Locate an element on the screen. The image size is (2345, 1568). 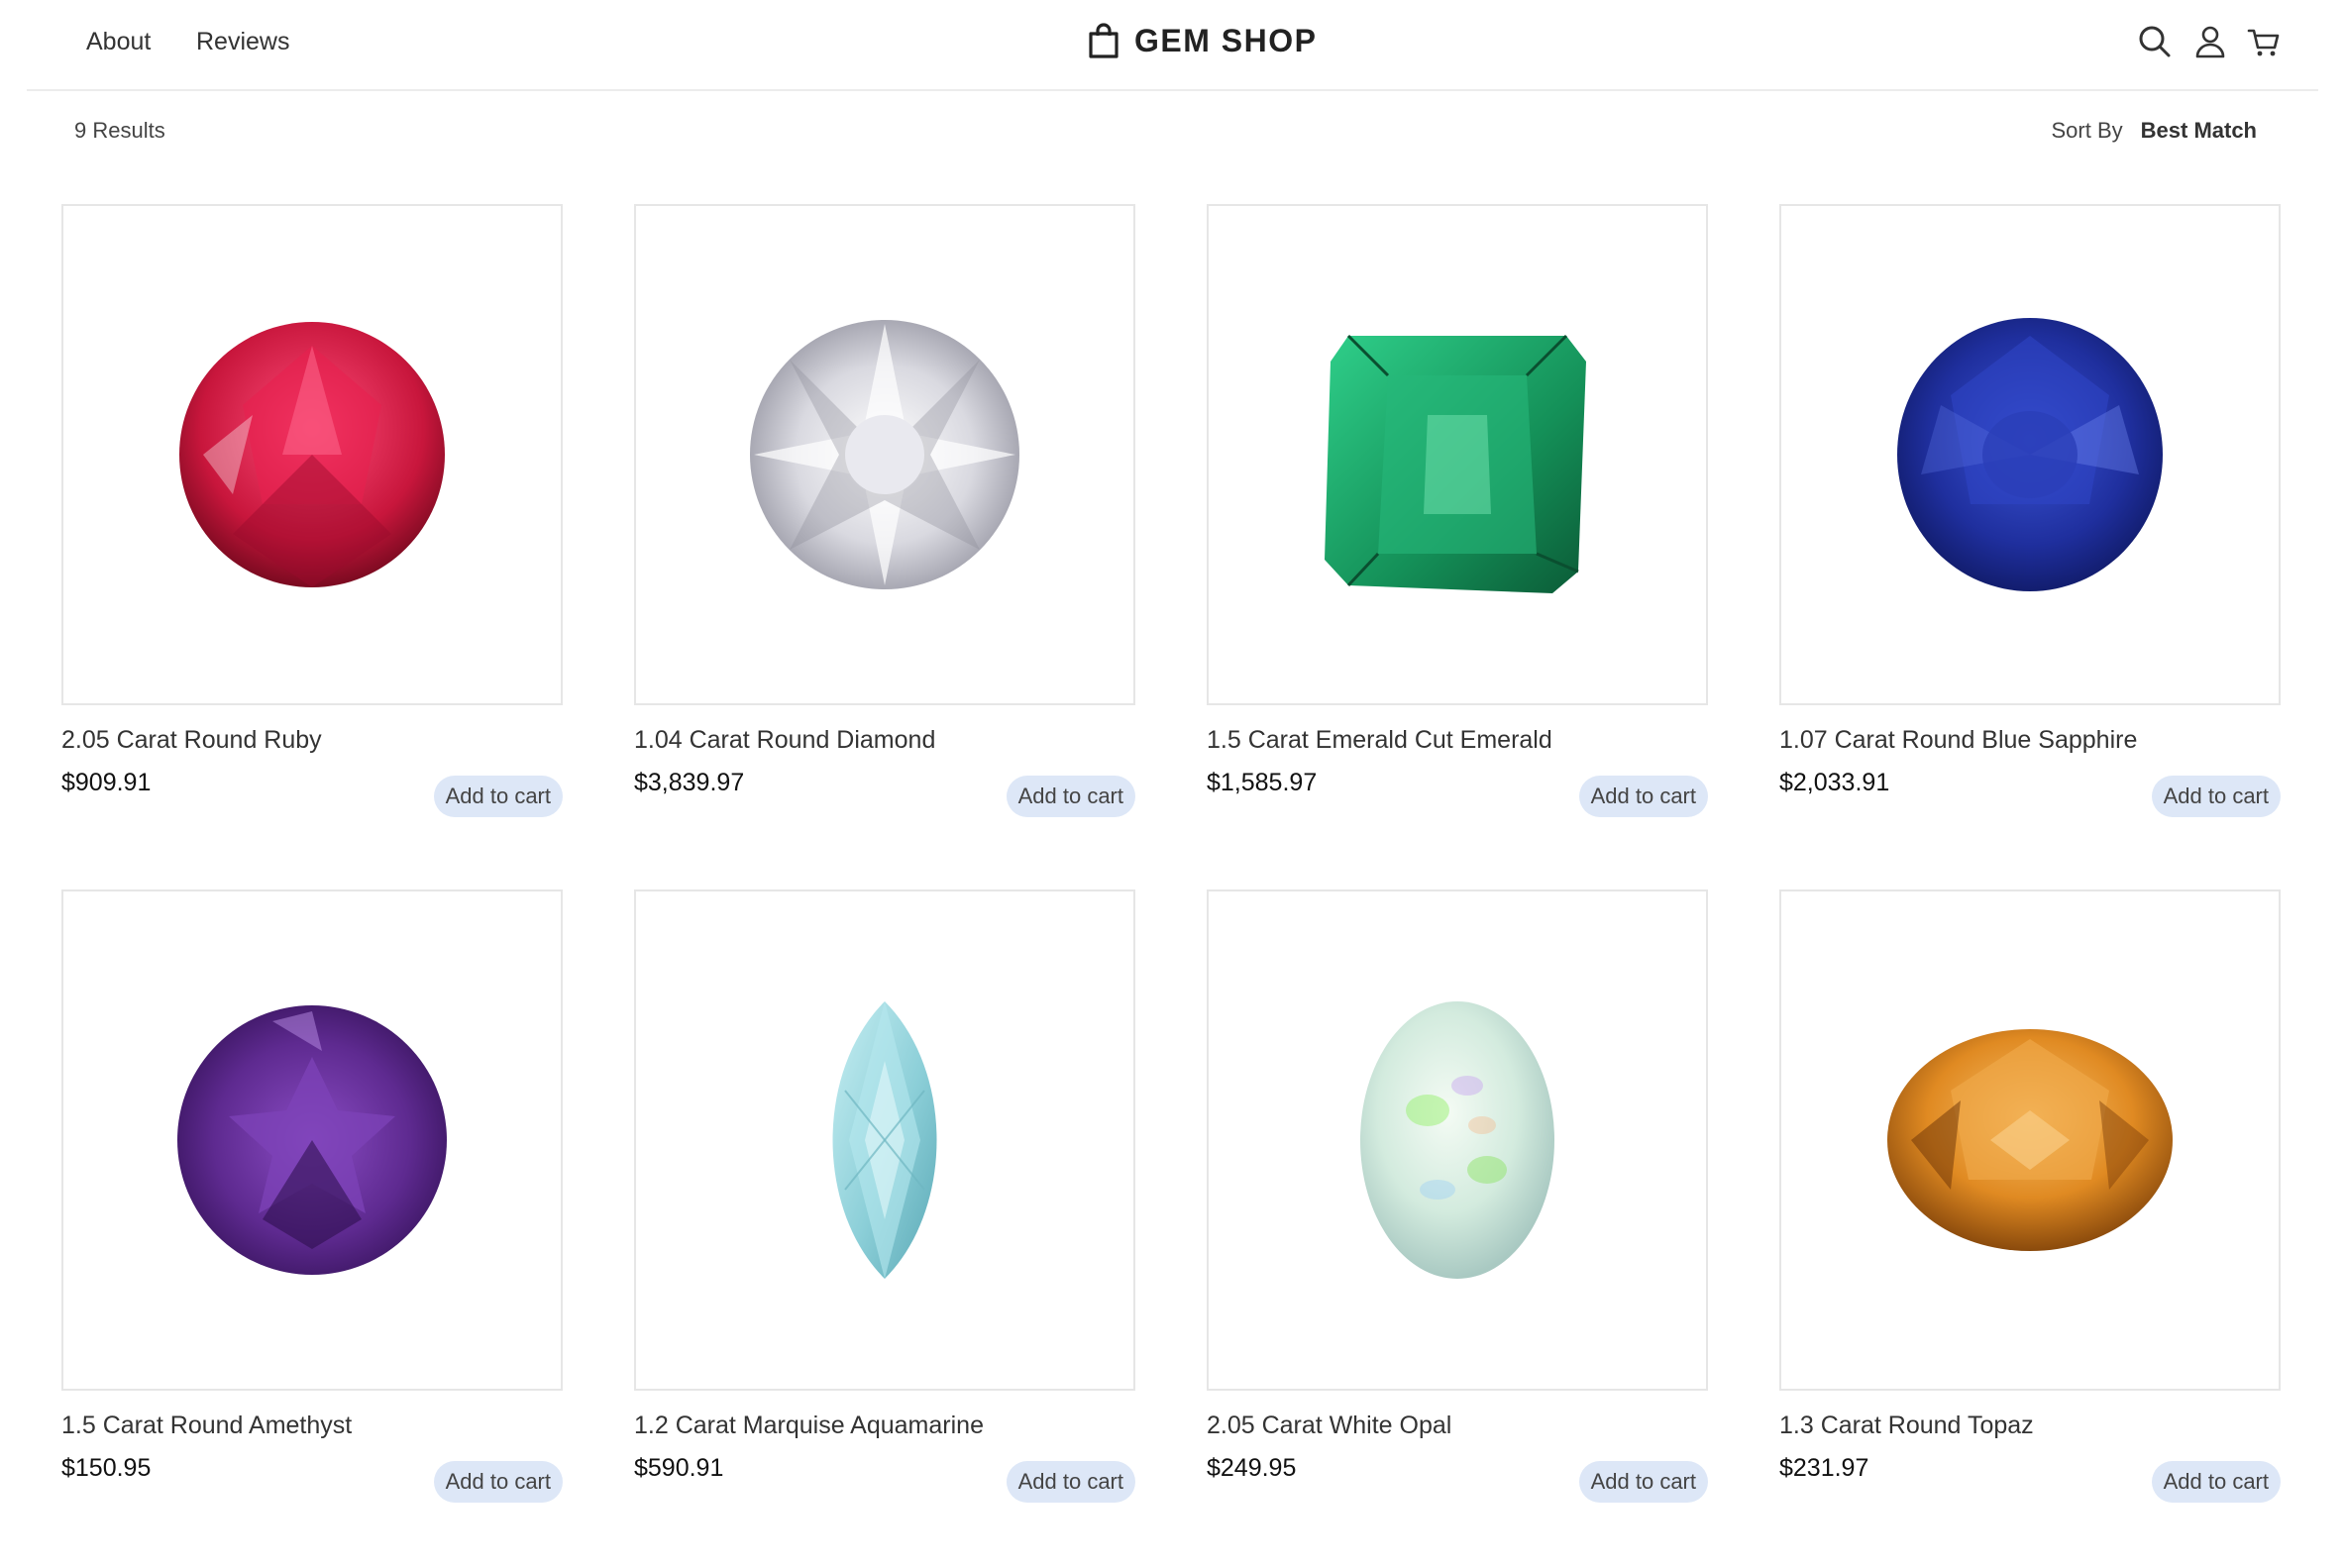
emerald-gem-icon is located at coordinates (1455, 464).